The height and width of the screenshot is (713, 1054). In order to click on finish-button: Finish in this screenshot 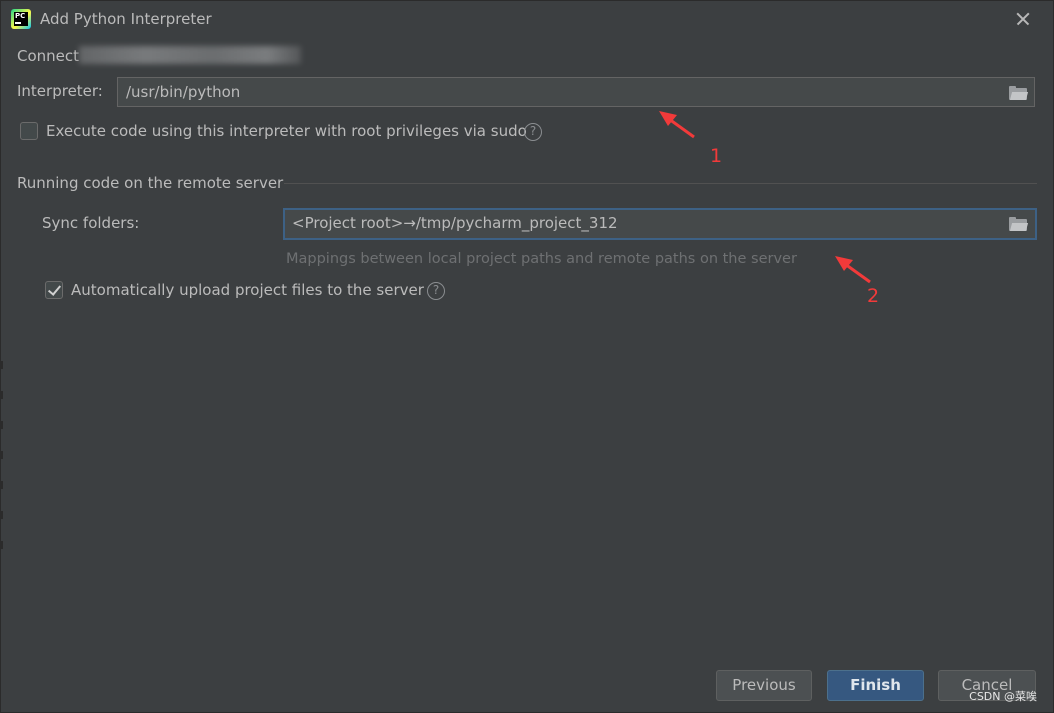, I will do `click(875, 685)`.